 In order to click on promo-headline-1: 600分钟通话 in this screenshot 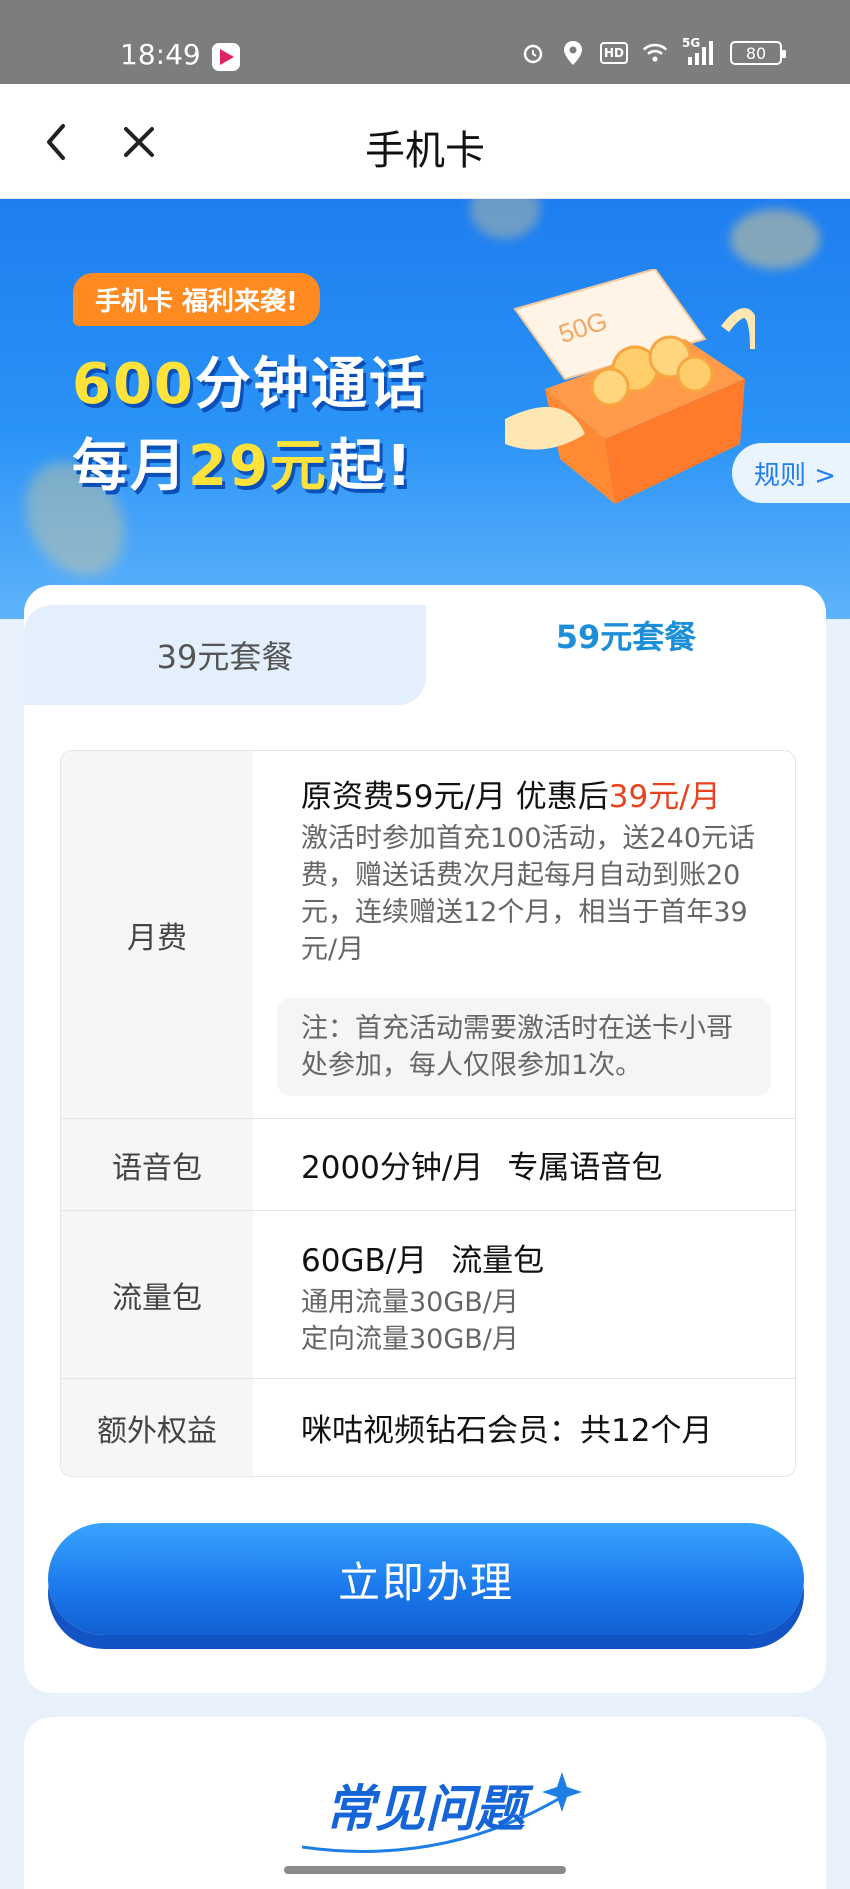, I will do `click(249, 379)`.